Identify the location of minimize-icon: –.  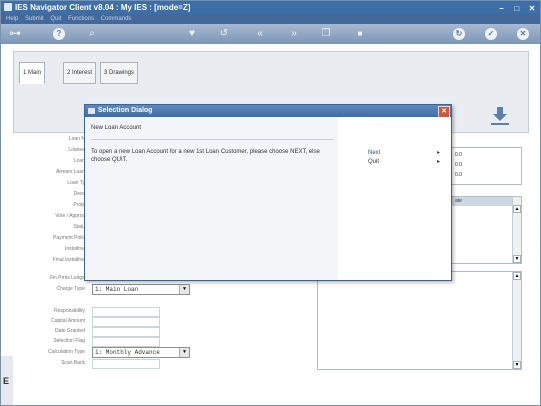
(502, 9).